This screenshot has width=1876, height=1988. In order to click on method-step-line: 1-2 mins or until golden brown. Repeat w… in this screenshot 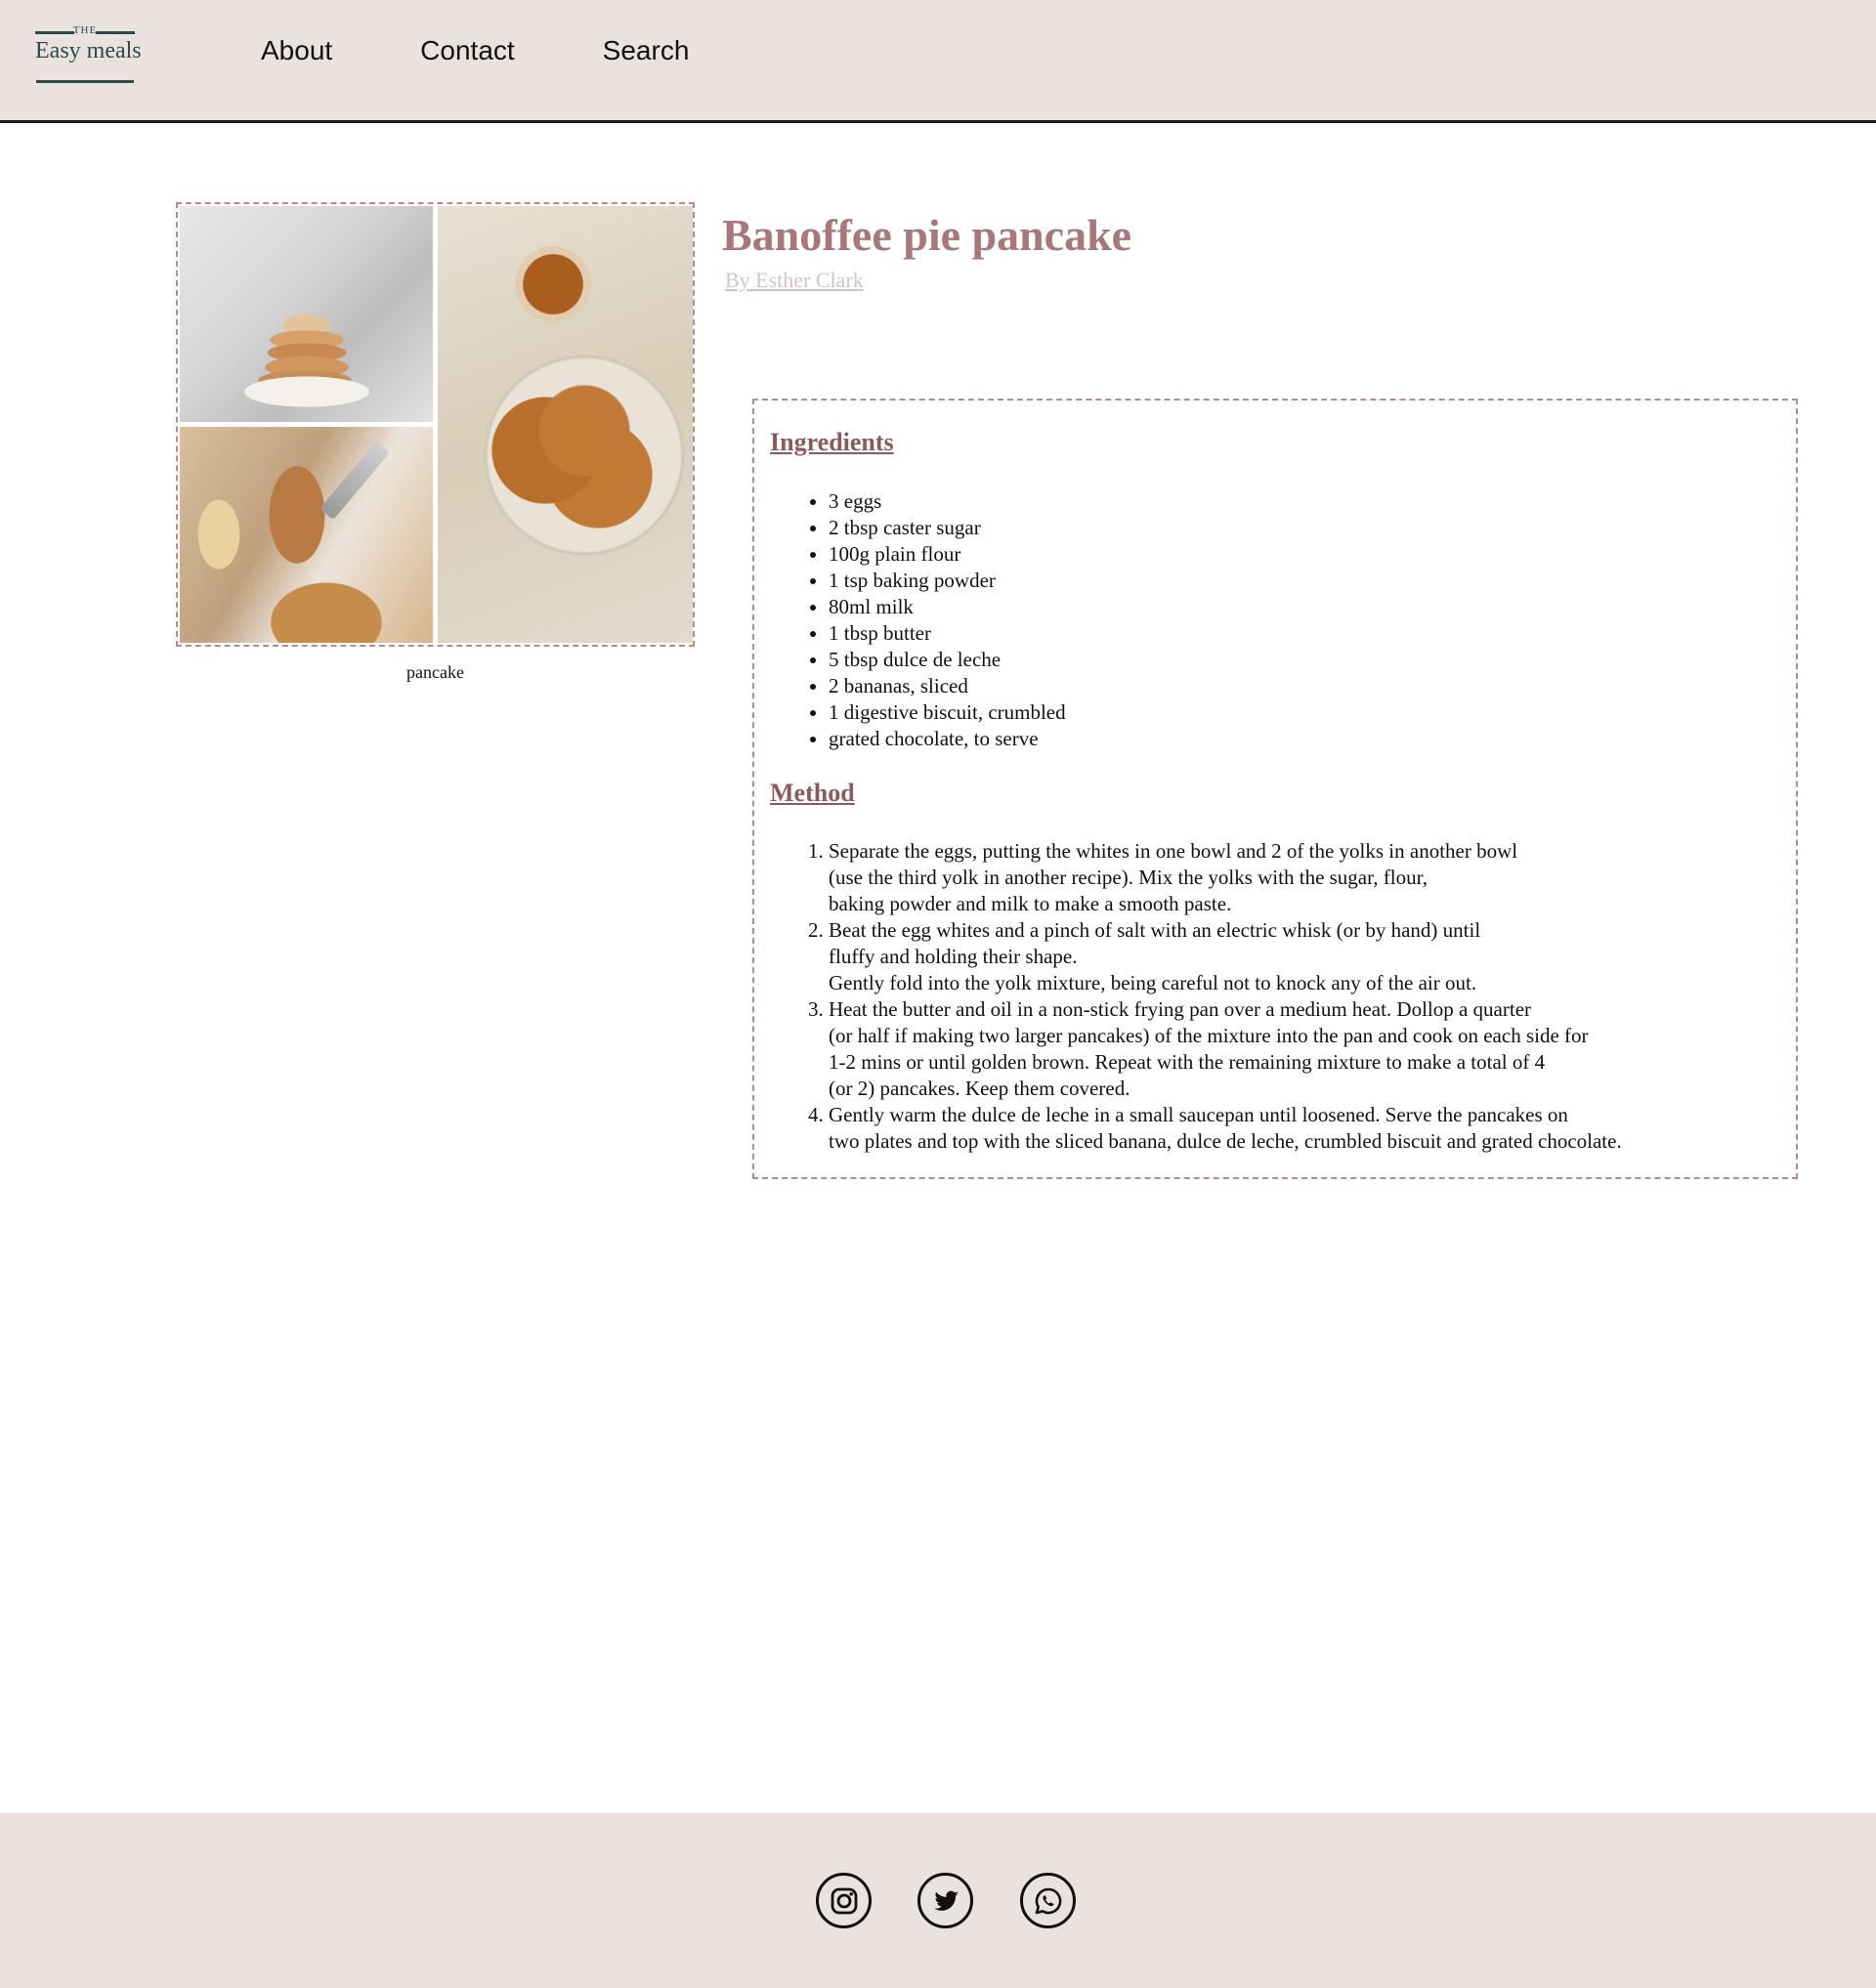, I will do `click(1187, 1062)`.